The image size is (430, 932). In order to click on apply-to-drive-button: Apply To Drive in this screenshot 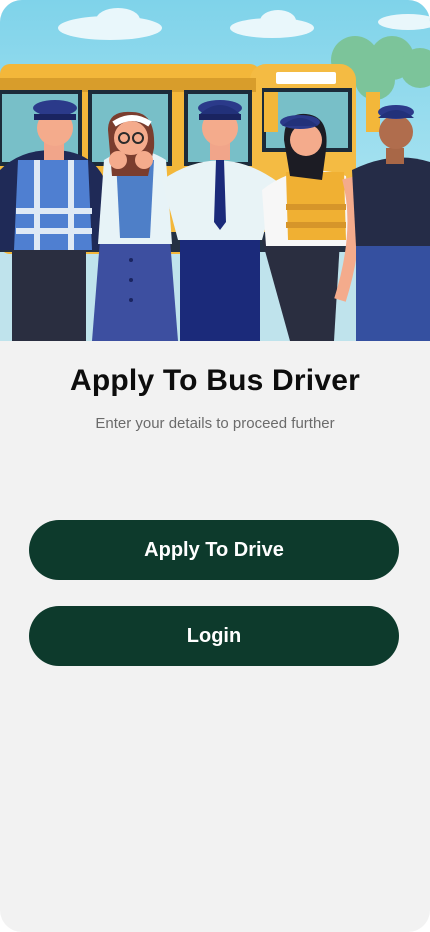, I will do `click(214, 550)`.